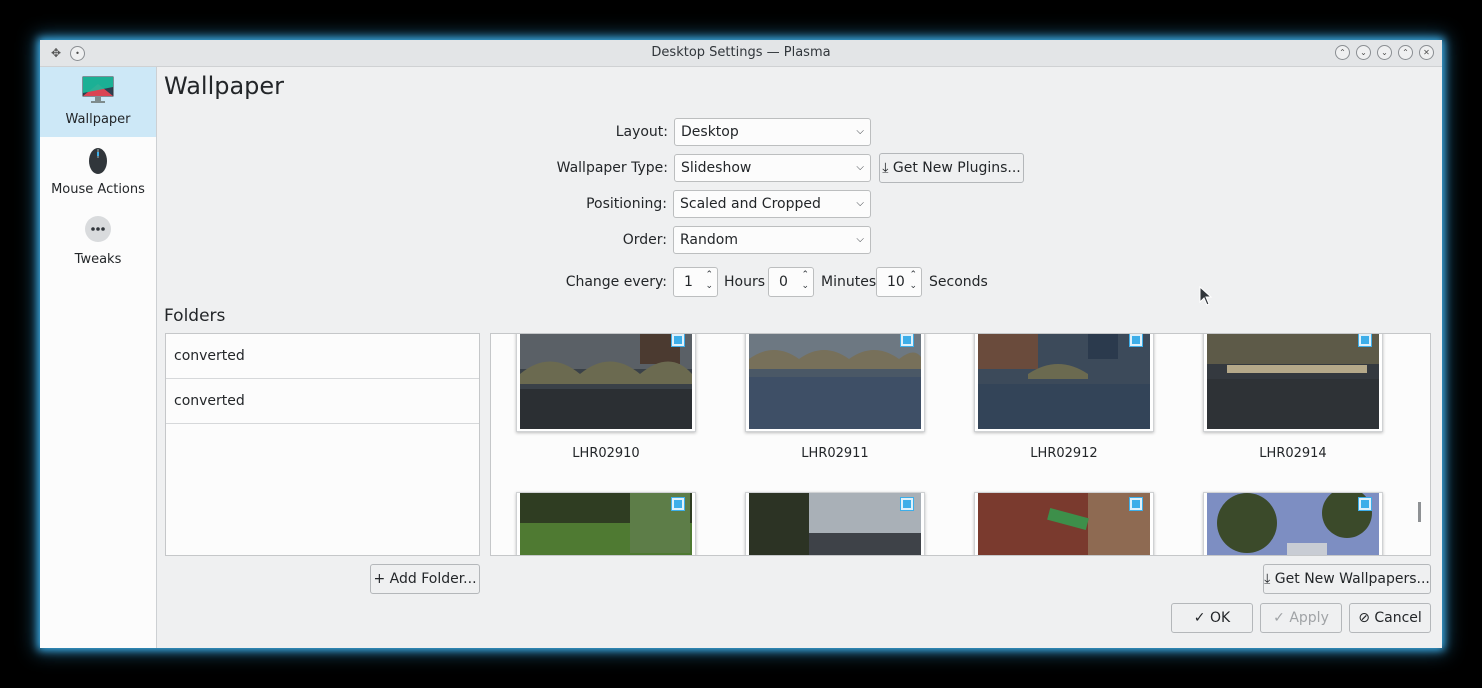  I want to click on order-label: Order:, so click(644, 240).